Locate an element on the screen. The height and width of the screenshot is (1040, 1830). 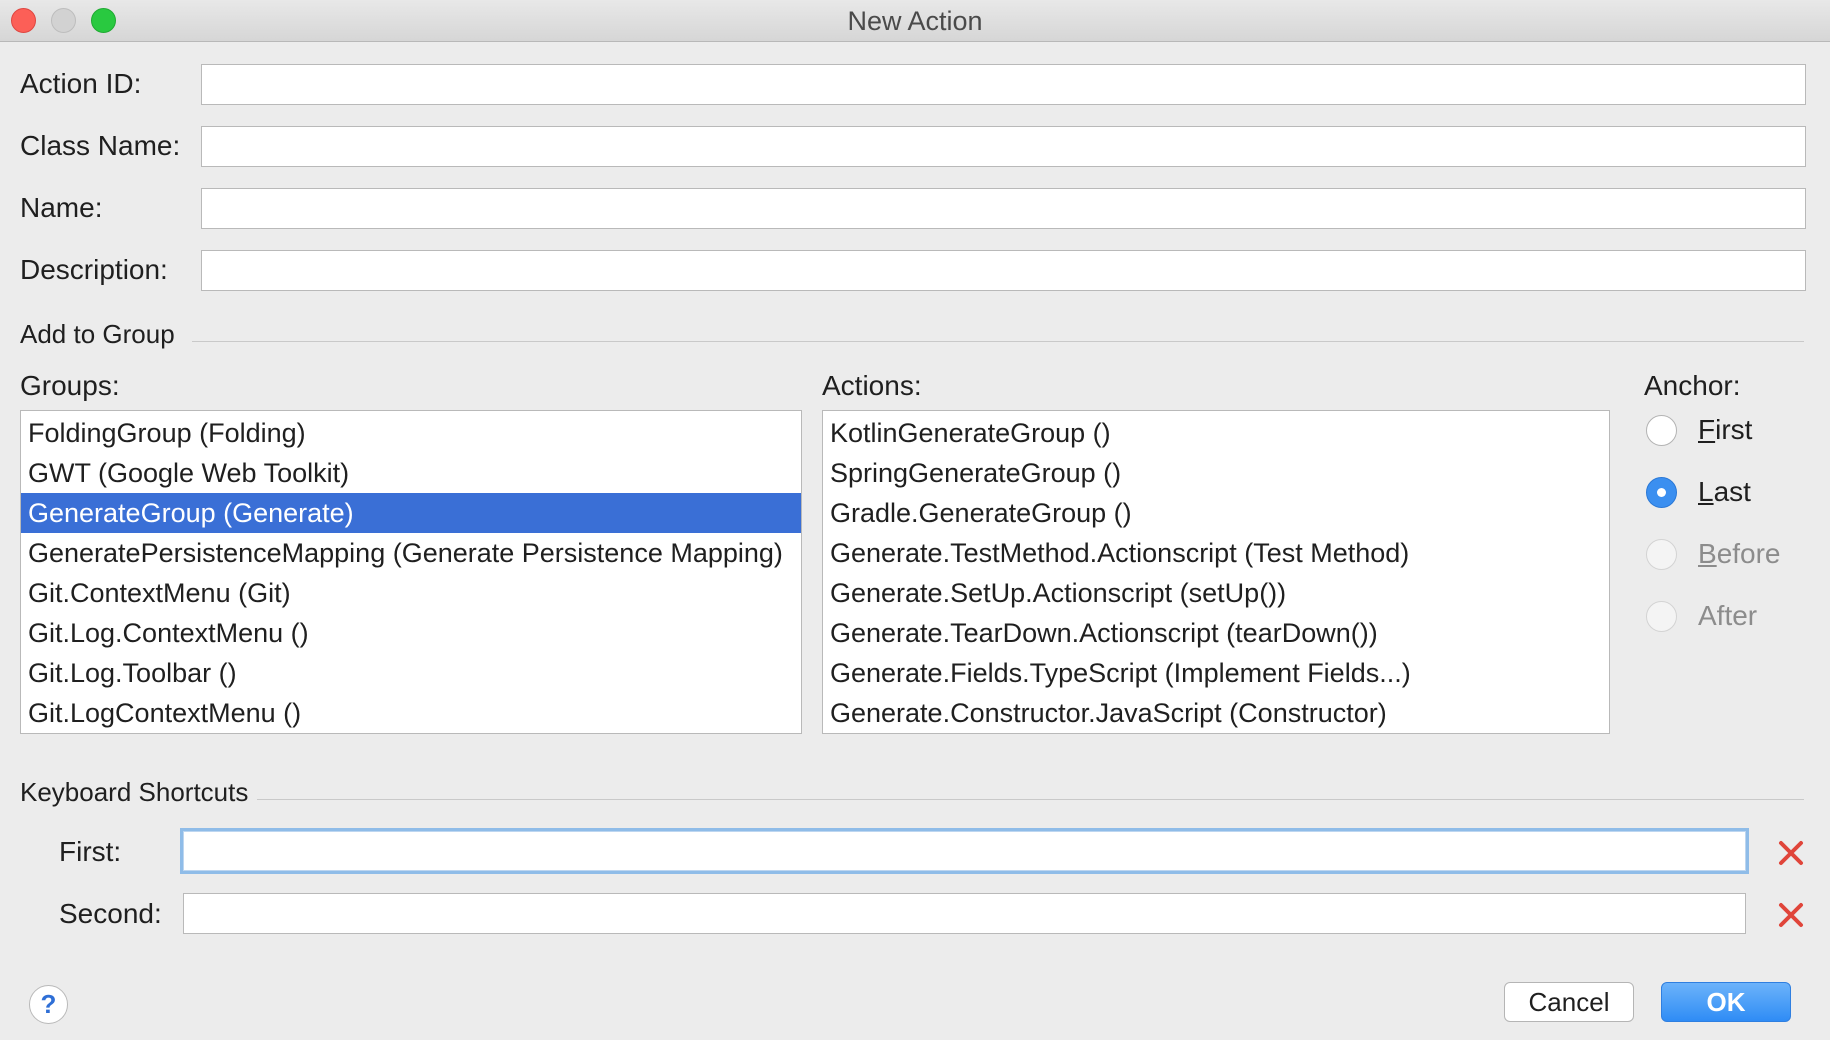
title-bar: New Action is located at coordinates (915, 21).